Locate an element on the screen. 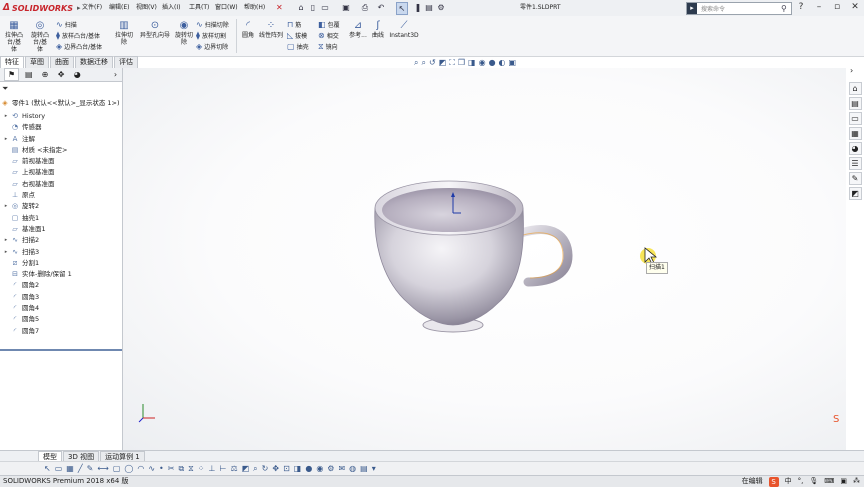  shell-button: ▢ 抽壳 is located at coordinates (303, 46).